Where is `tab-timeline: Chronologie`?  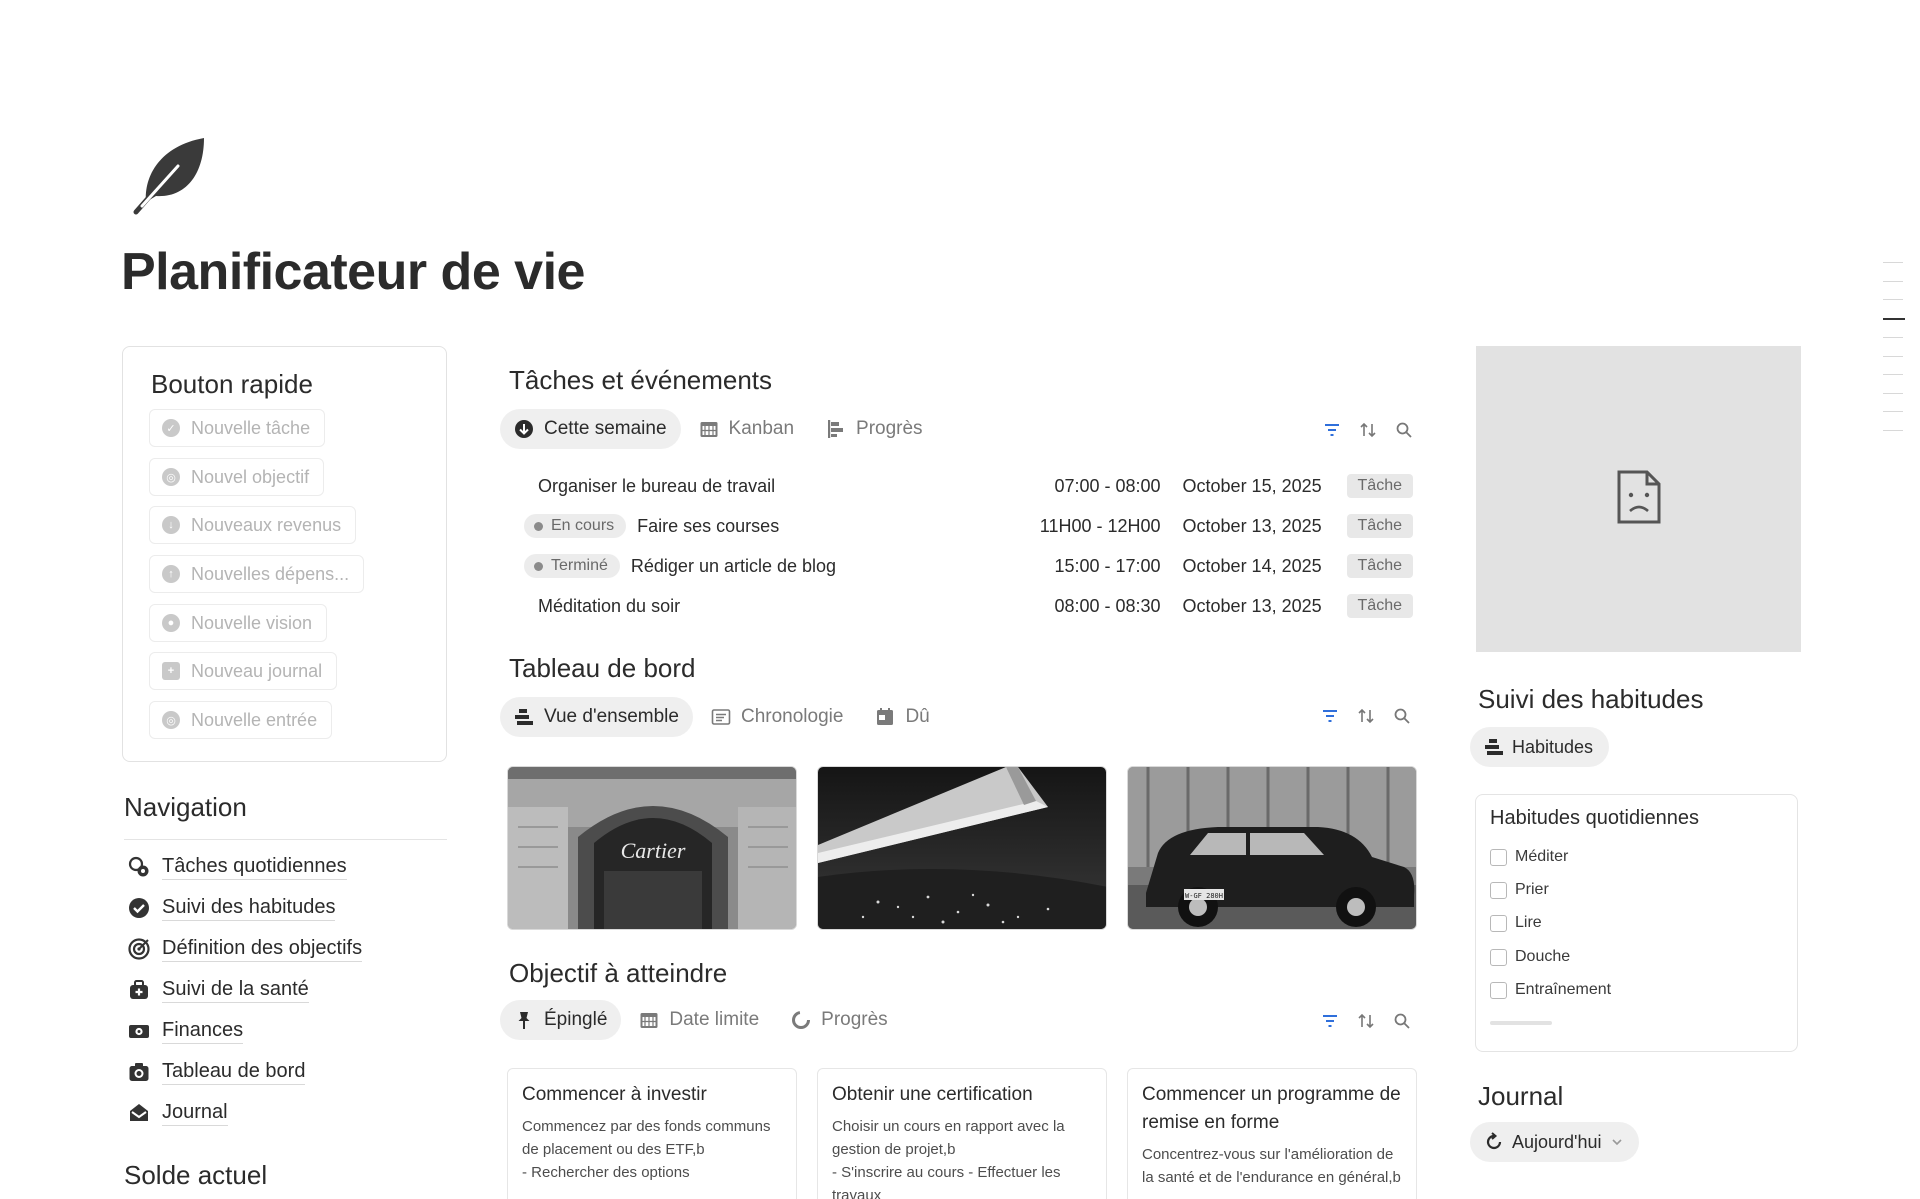
tab-timeline: Chronologie is located at coordinates (777, 717).